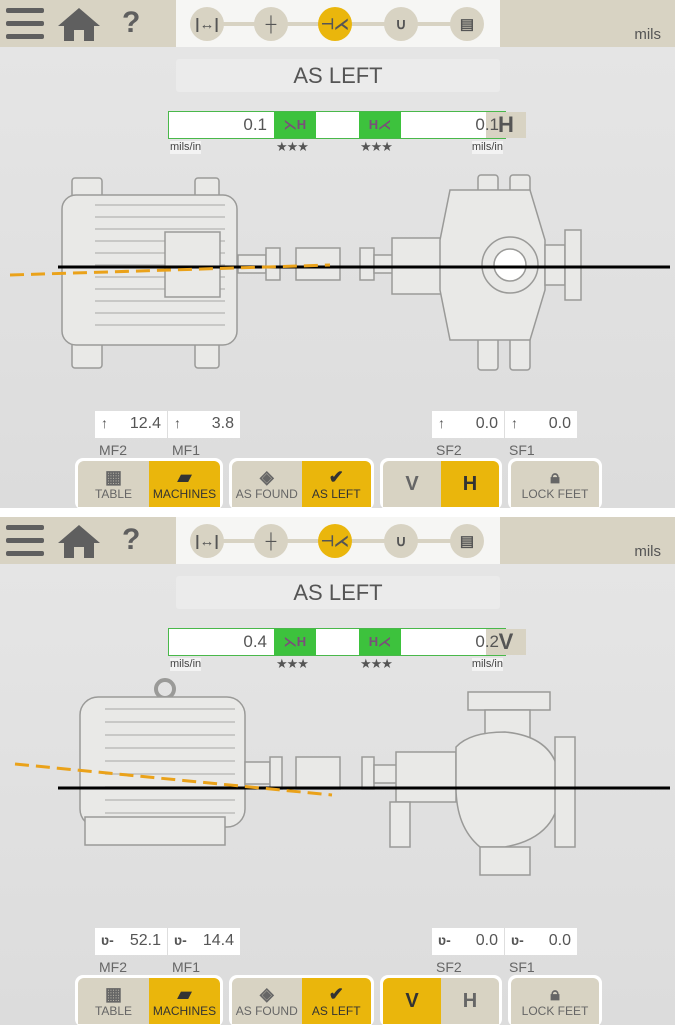 The height and width of the screenshot is (1025, 675). Describe the element at coordinates (487, 124) in the screenshot. I see `offset-value: 0.1` at that location.